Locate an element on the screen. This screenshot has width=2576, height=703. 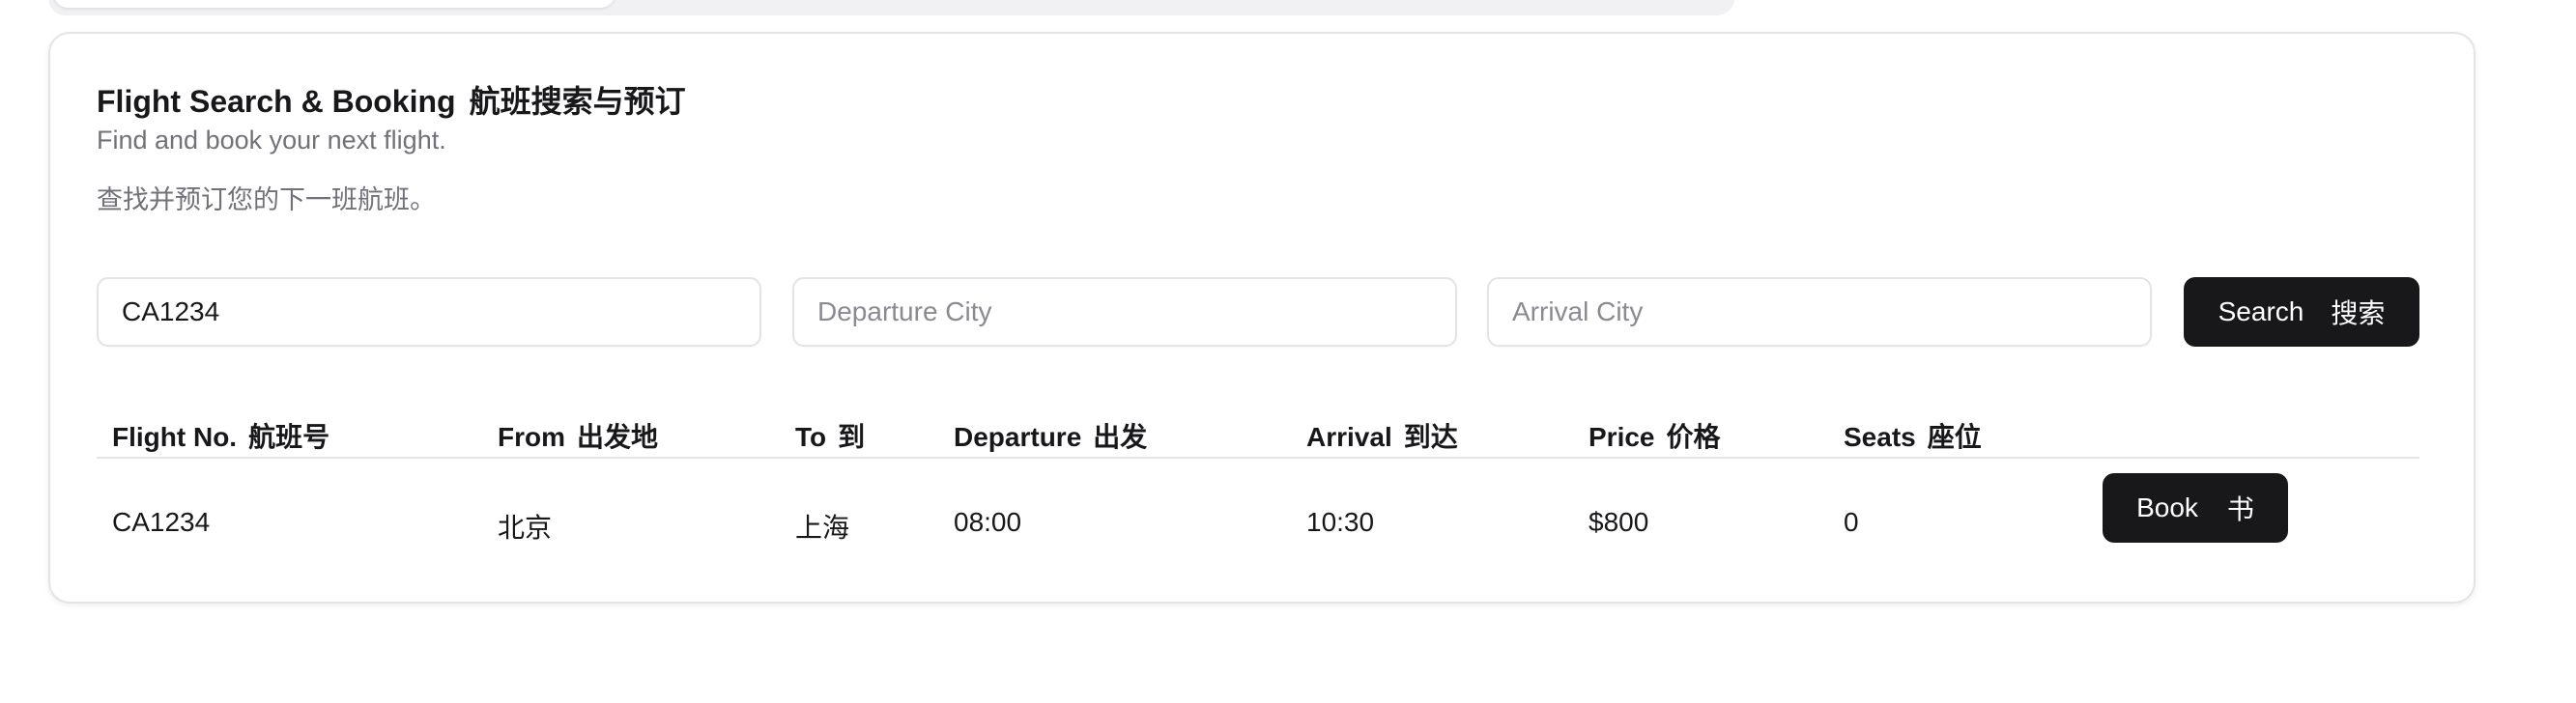
book-button-label-zh: 书 is located at coordinates (2240, 509).